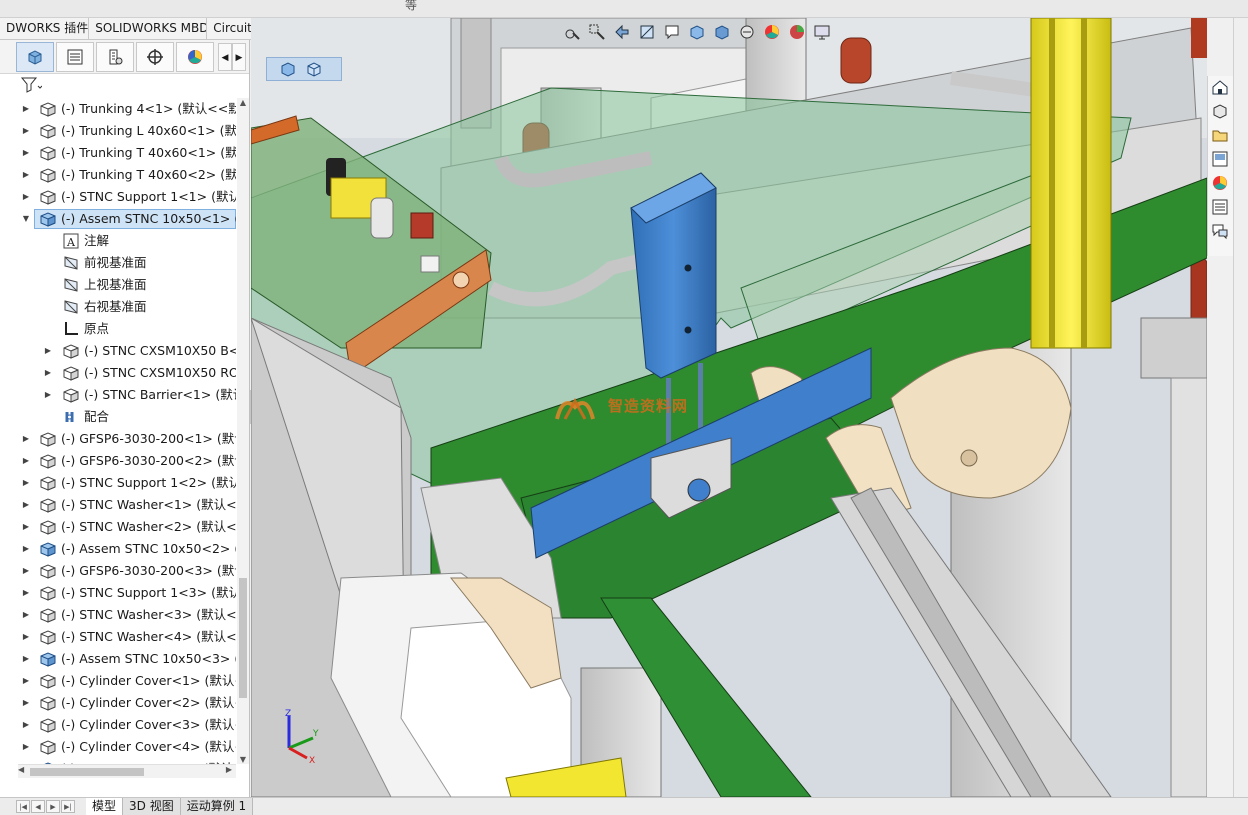 This screenshot has height=815, width=1248. I want to click on next-tab-button: ▶, so click(53, 806).